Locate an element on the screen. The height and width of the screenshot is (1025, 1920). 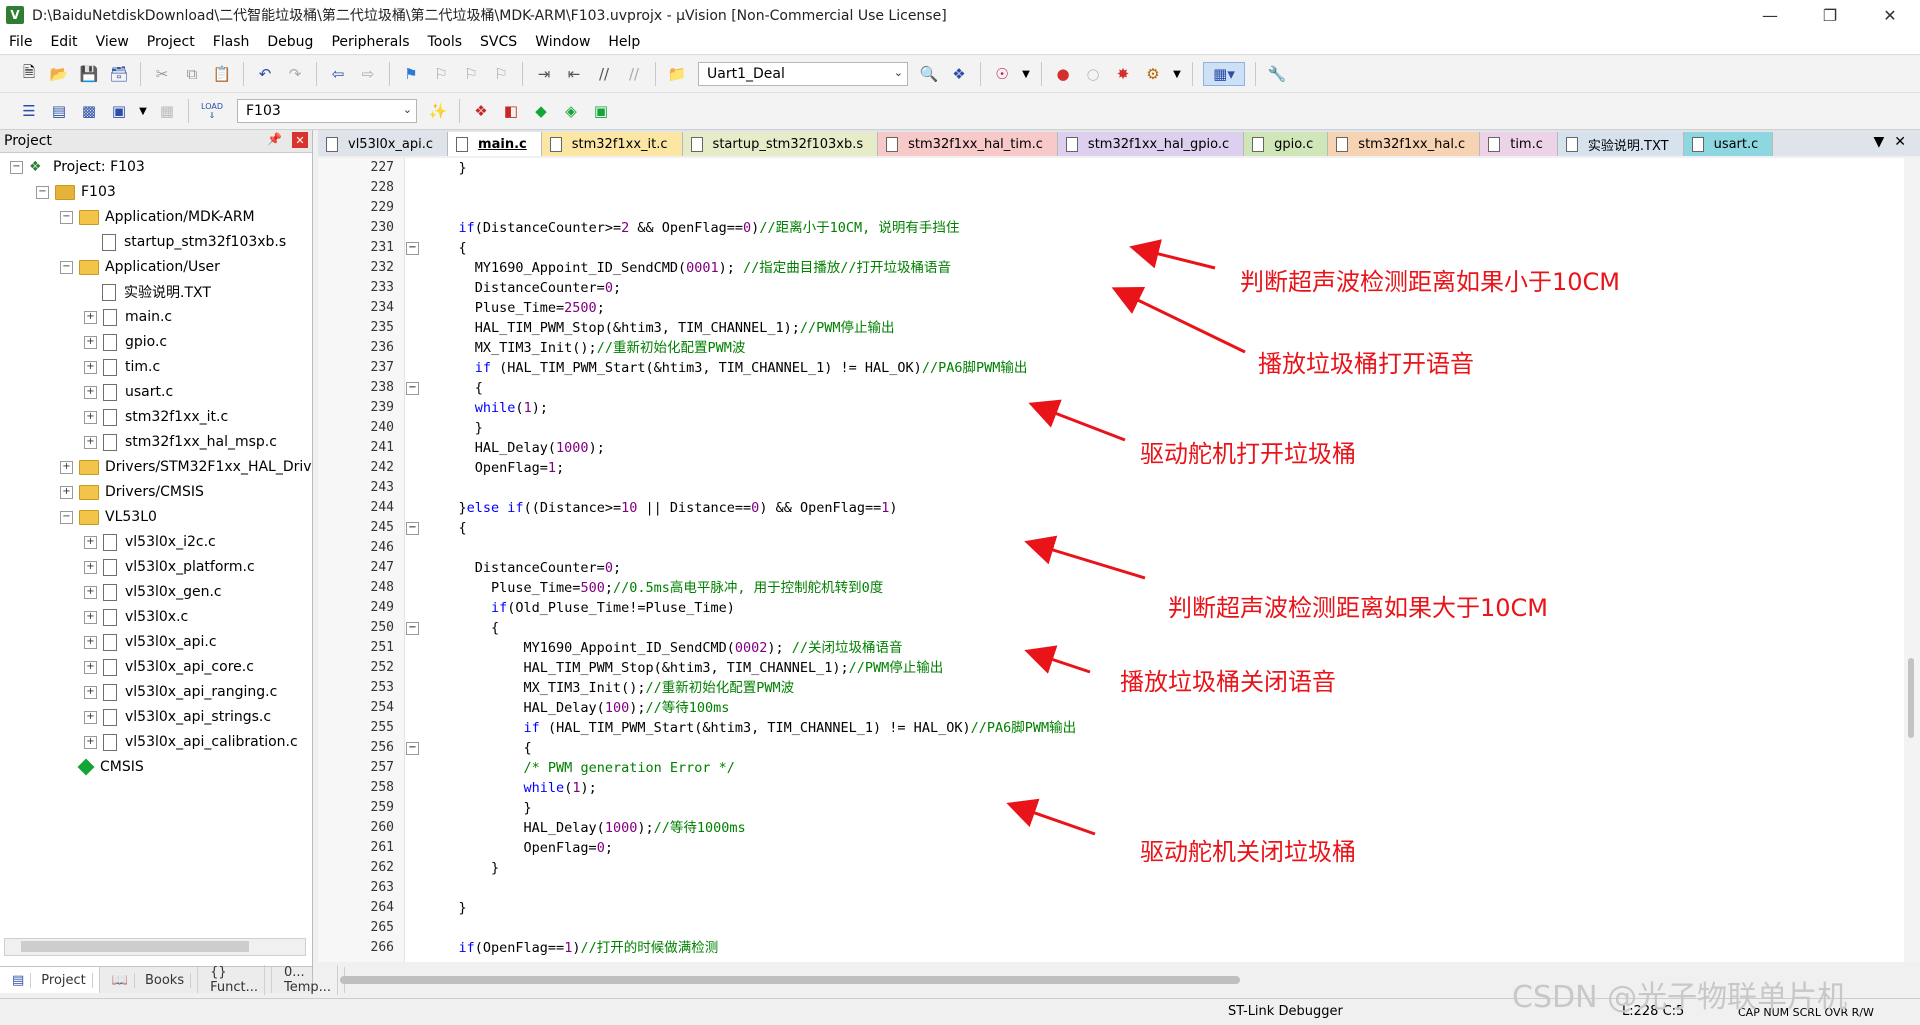
annotation-arrows is located at coordinates (1126, 537).